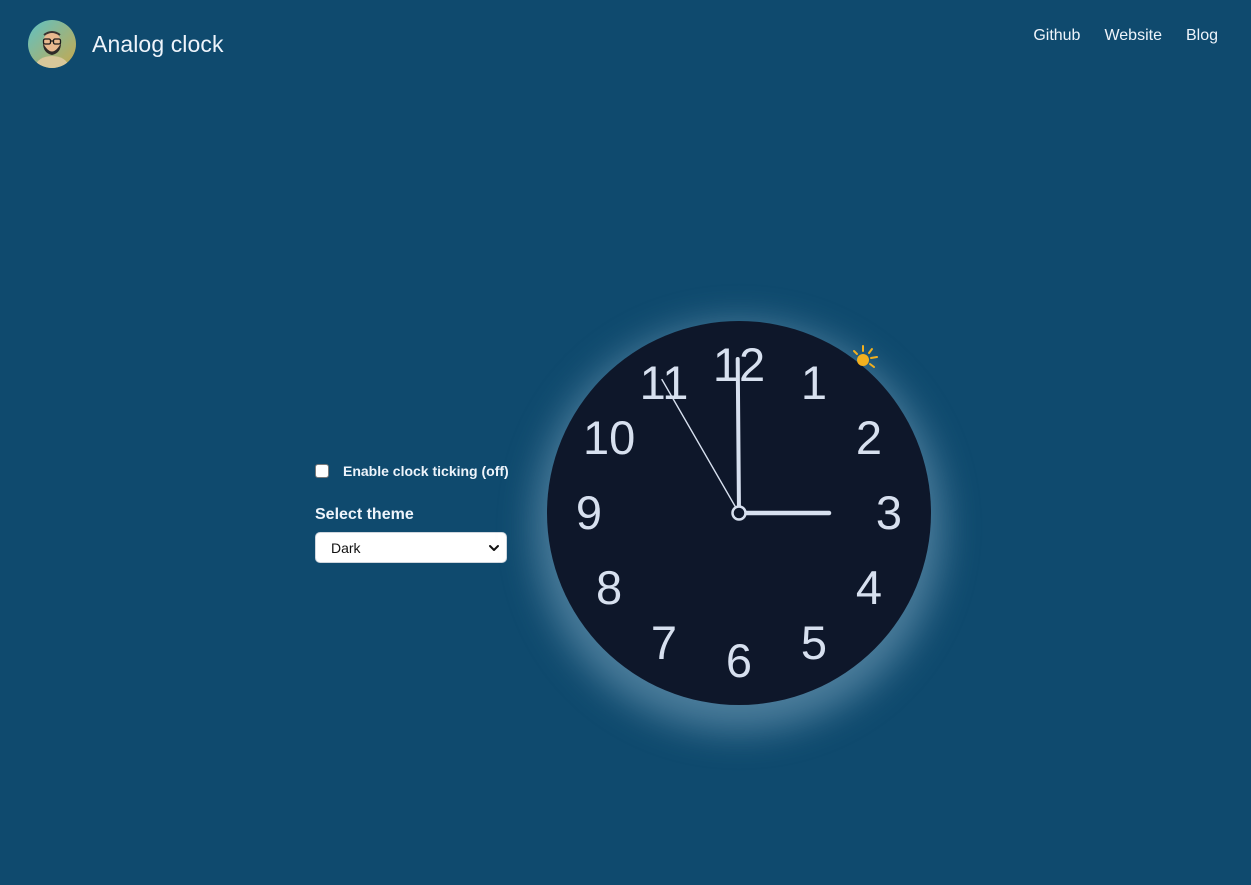 This screenshot has height=885, width=1251. Describe the element at coordinates (865, 356) in the screenshot. I see `sun-icon` at that location.